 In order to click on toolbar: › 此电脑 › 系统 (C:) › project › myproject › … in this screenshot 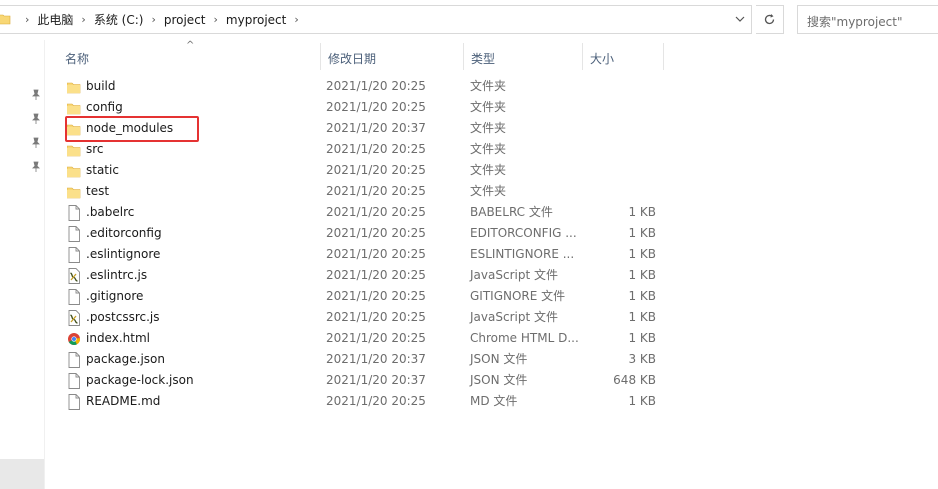, I will do `click(469, 20)`.